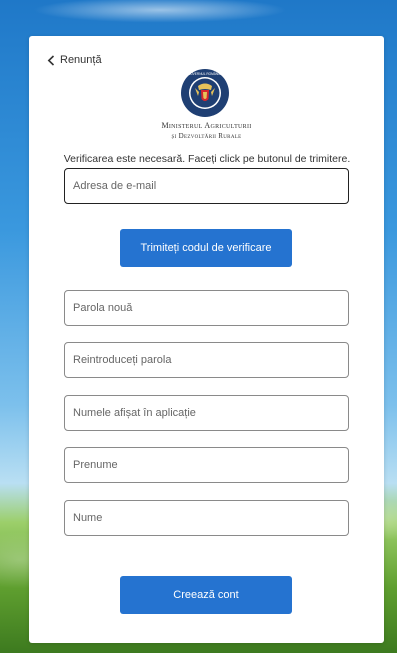  What do you see at coordinates (205, 74) in the screenshot?
I see `seal-ring-text: GUVERNUL ROMÂNIEI` at bounding box center [205, 74].